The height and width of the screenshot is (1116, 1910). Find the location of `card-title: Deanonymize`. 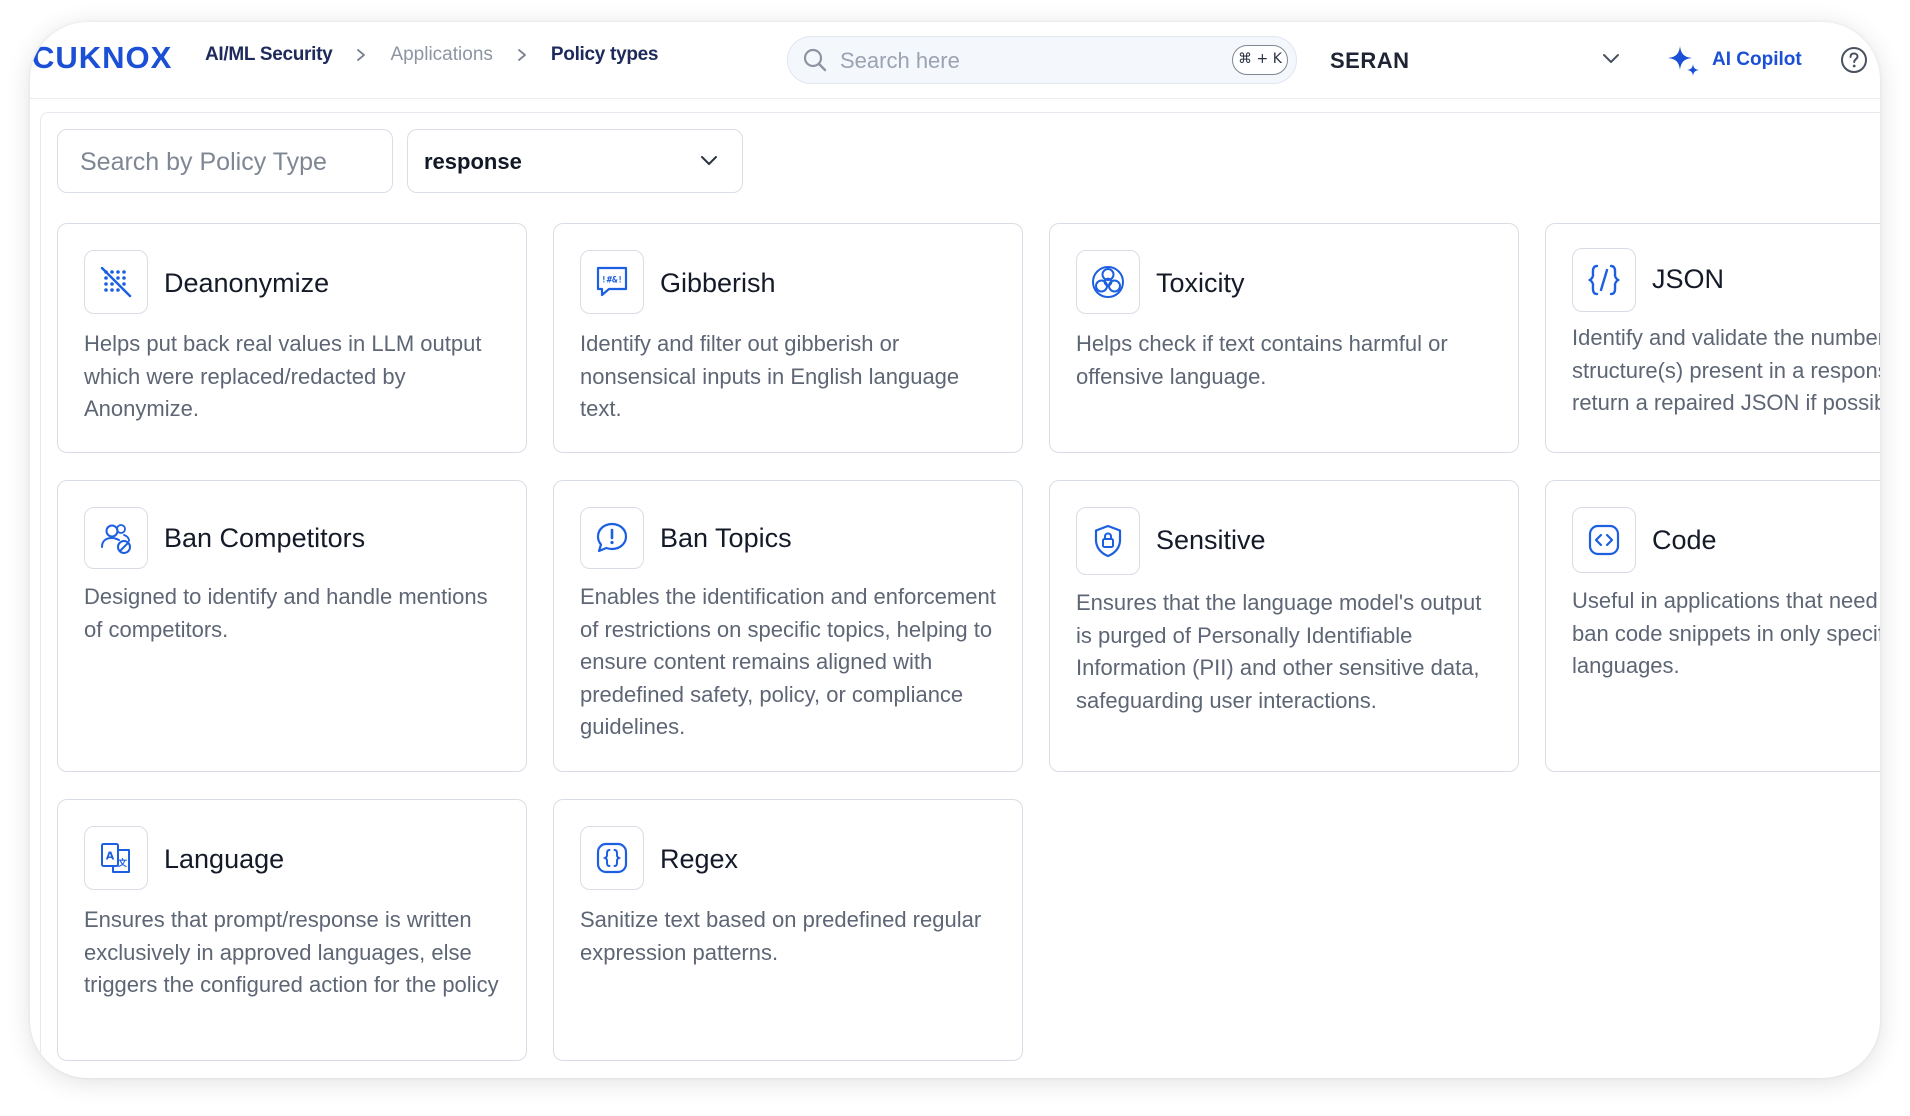

card-title: Deanonymize is located at coordinates (247, 283).